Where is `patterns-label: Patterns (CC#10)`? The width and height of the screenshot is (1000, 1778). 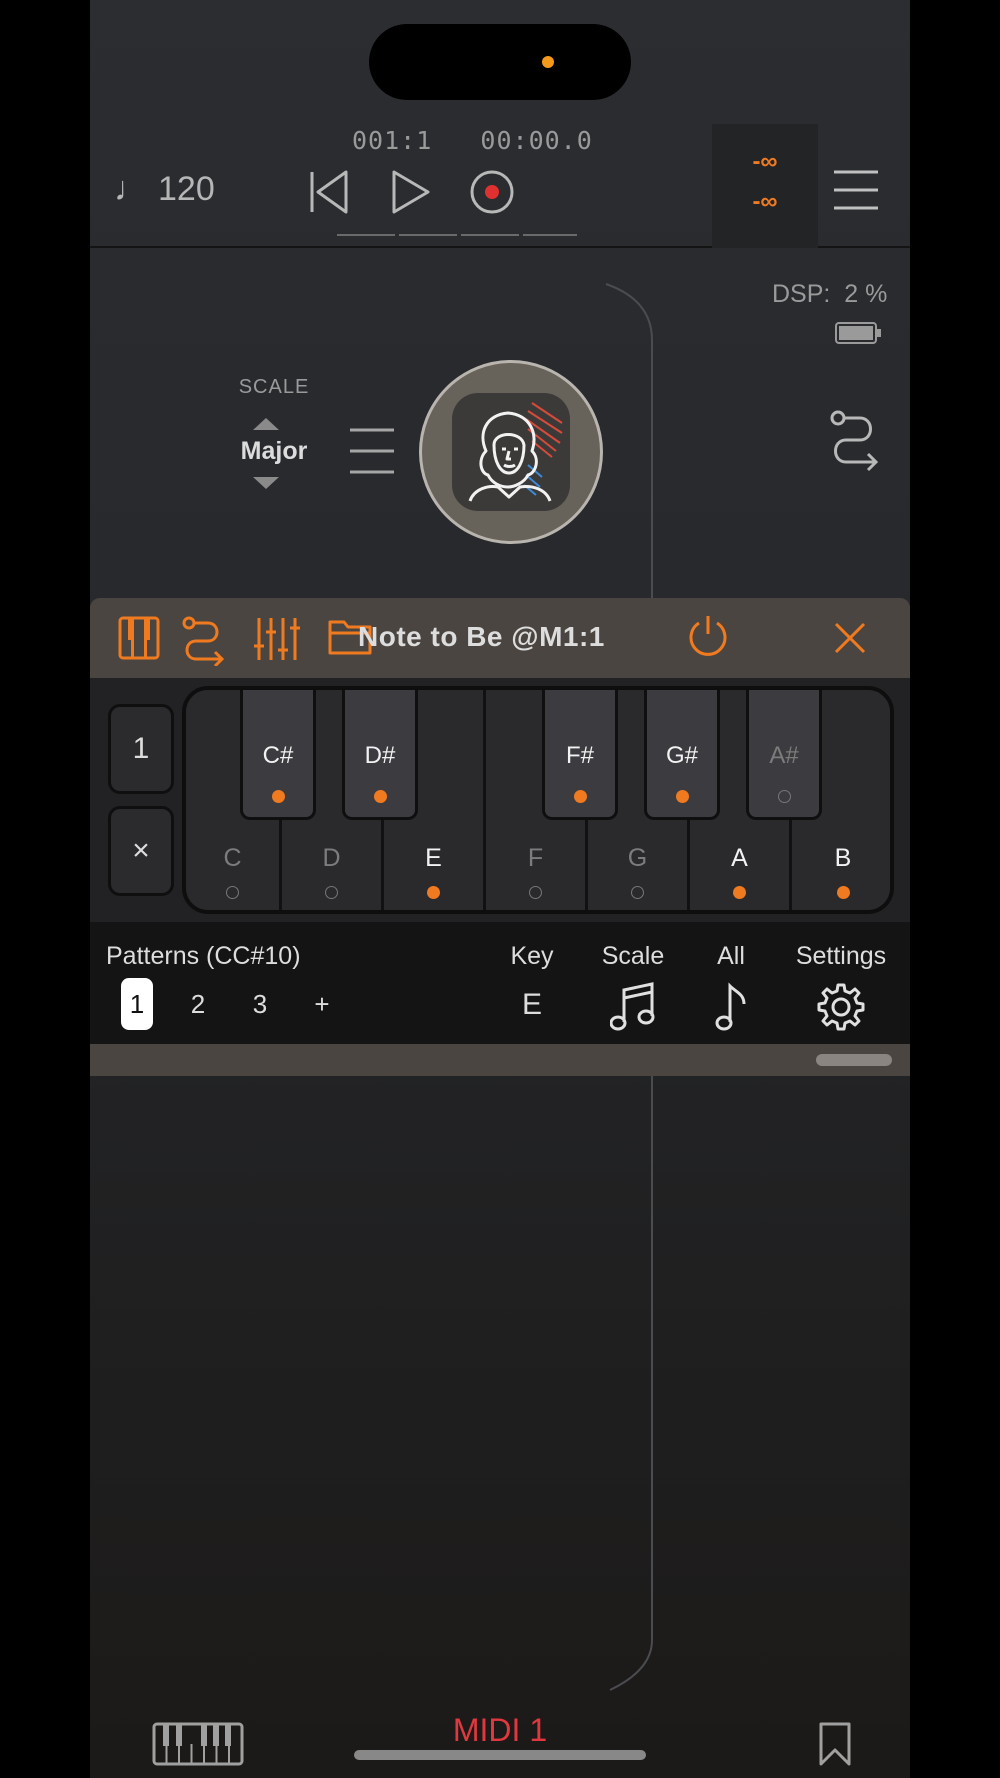
patterns-label: Patterns (CC#10) is located at coordinates (203, 956).